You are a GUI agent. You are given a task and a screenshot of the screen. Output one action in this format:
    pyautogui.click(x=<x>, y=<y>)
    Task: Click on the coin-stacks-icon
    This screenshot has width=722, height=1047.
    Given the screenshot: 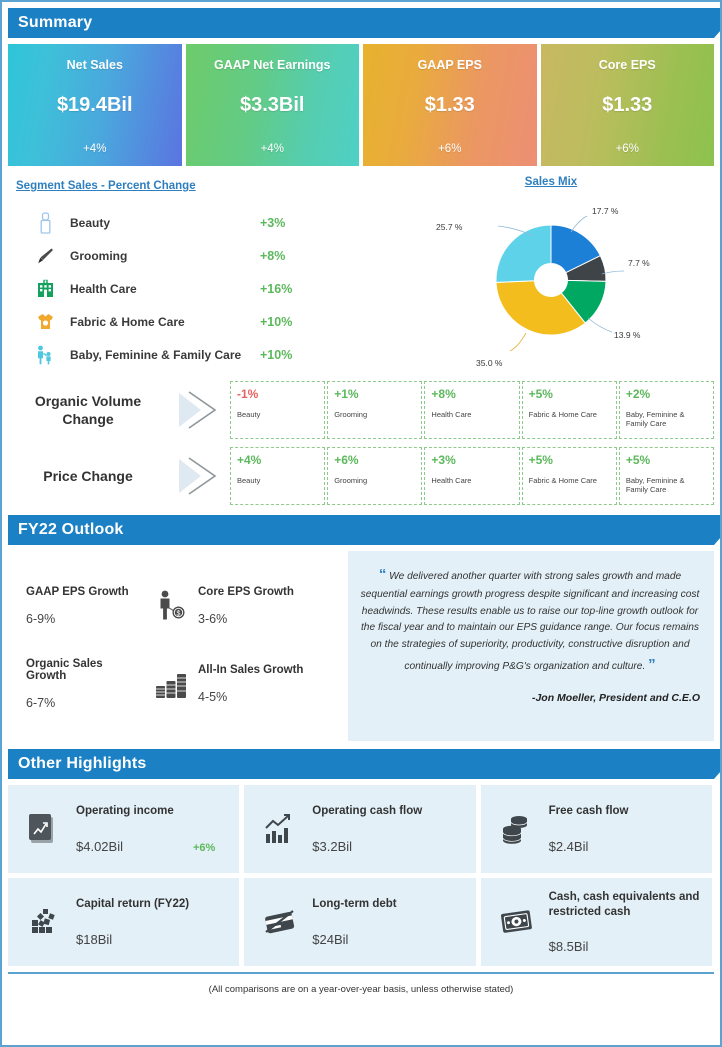 What is the action you would take?
    pyautogui.click(x=171, y=684)
    